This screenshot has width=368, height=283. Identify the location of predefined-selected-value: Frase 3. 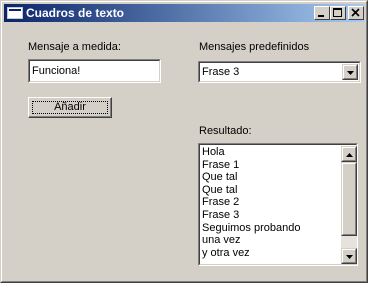
(221, 72).